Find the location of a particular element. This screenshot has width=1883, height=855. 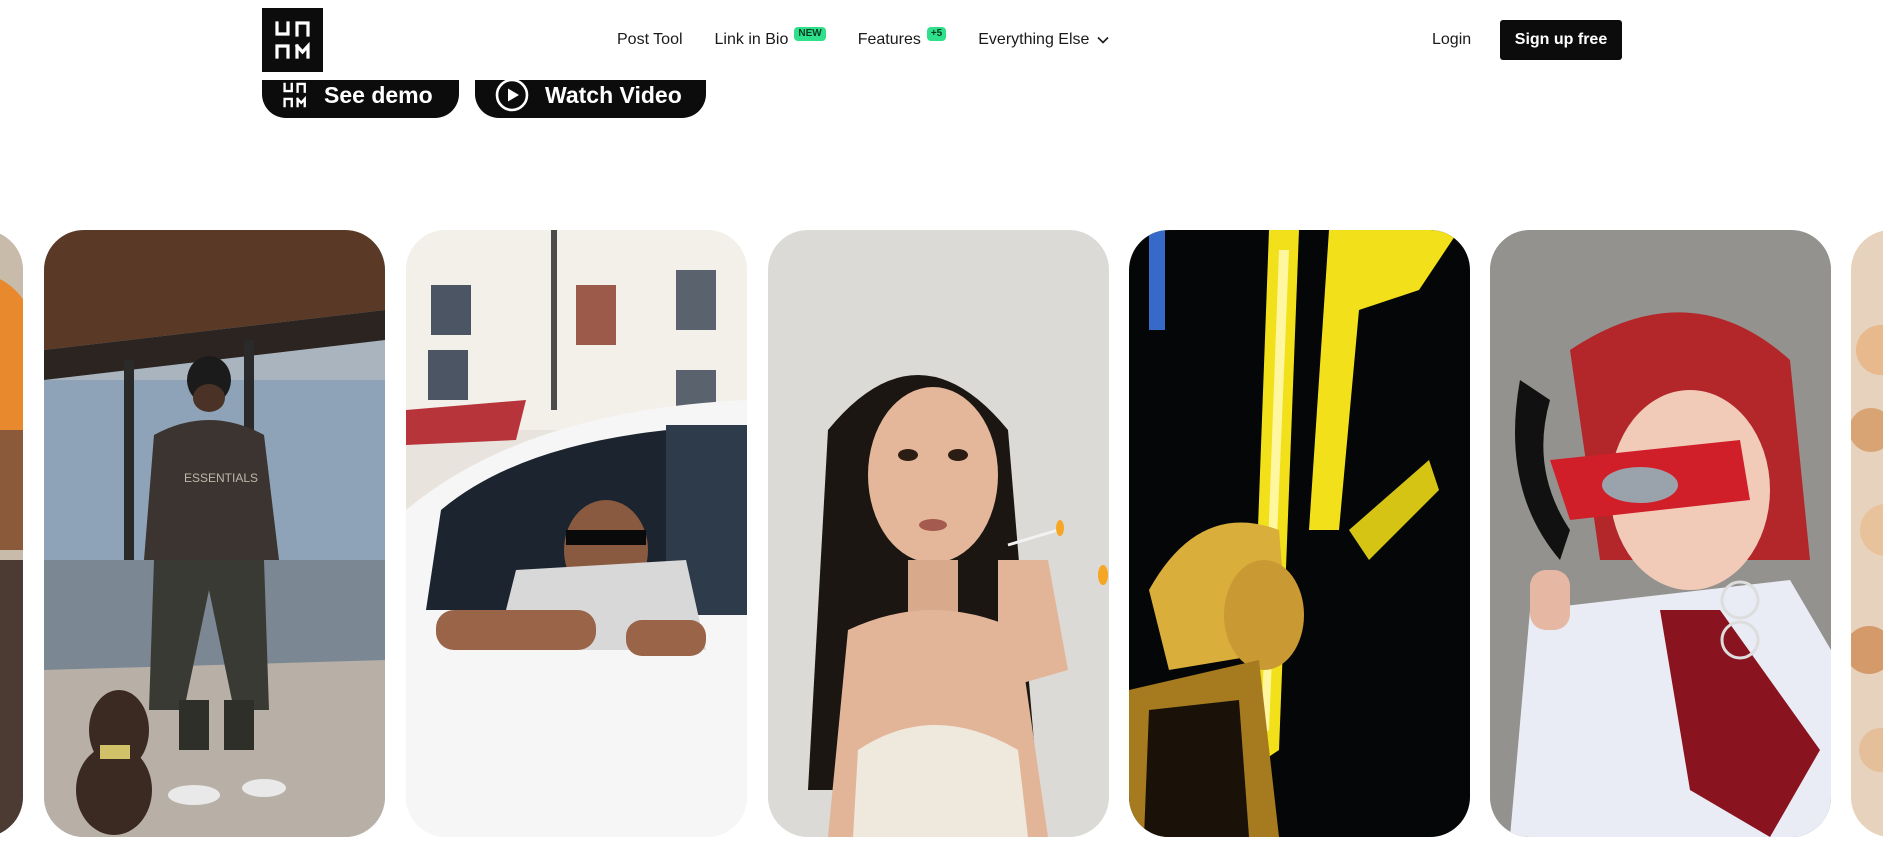

nav-everything-else-label: Everything Else is located at coordinates (1034, 39).